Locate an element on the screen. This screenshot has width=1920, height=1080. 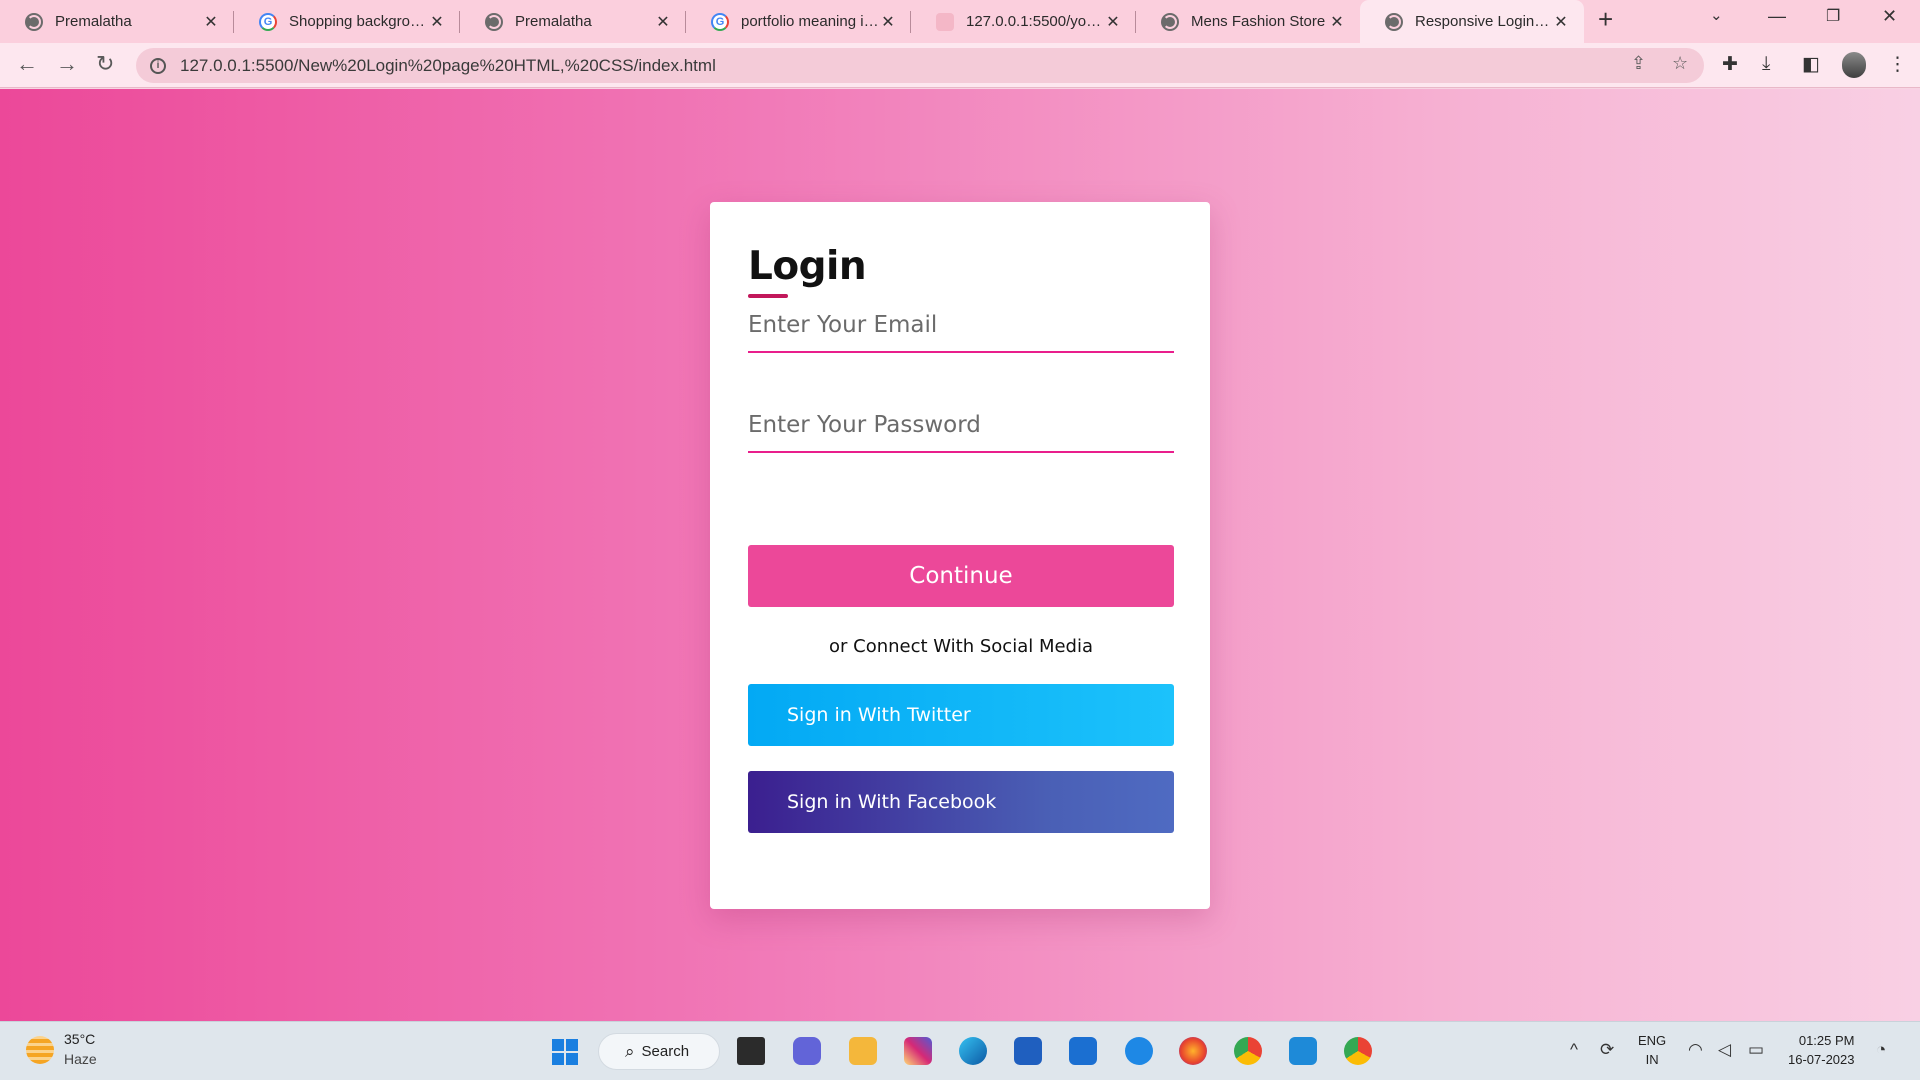
browser-tab: G Shopping background ✕ is located at coordinates (347, 21).